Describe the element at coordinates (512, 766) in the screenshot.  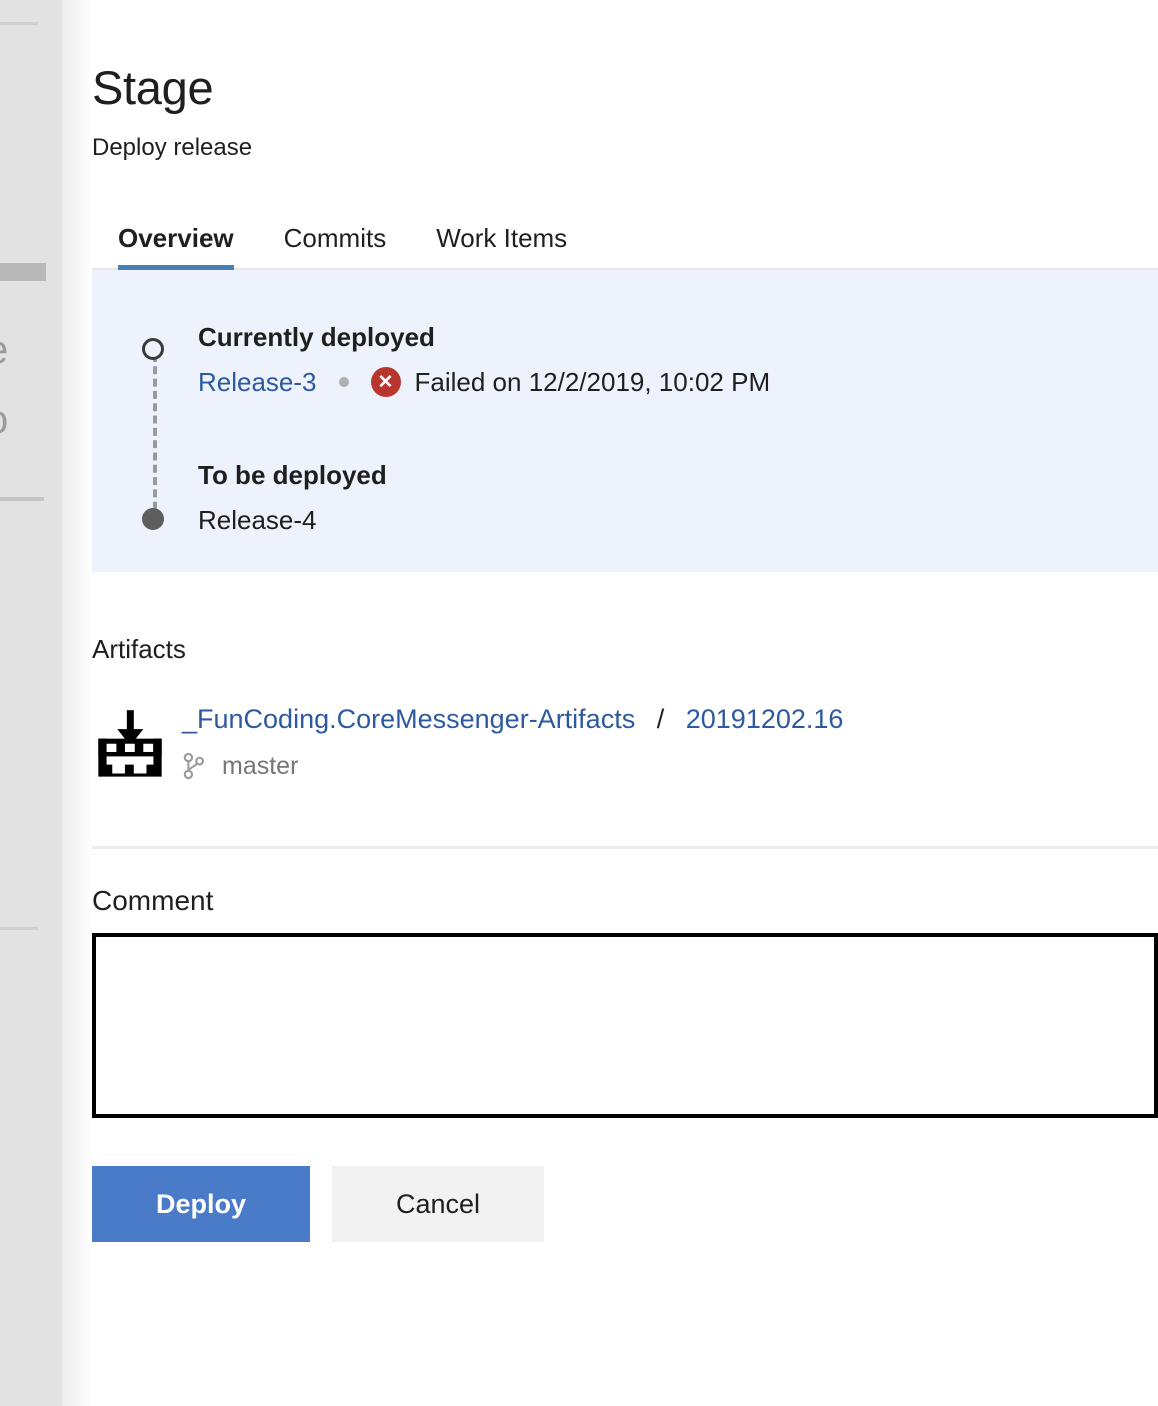
I see `artifact-branch-line: master` at that location.